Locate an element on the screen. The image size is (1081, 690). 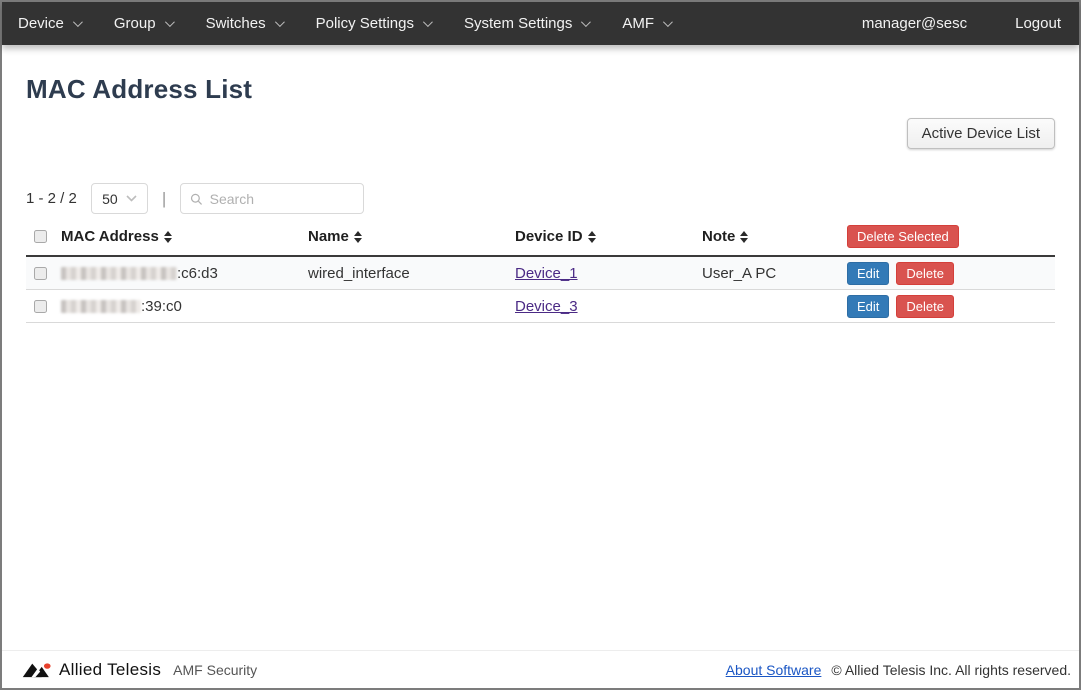
nav-item-label: Group is located at coordinates (134, 23).